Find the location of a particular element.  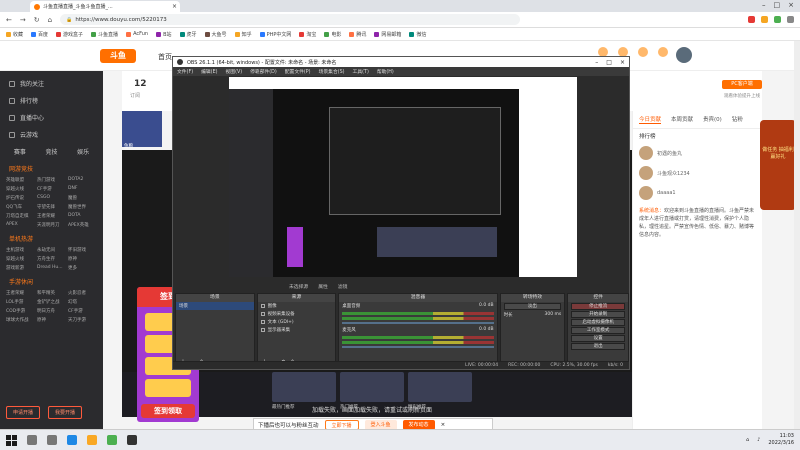

bookmark-item: 微信 is located at coordinates (417, 34).